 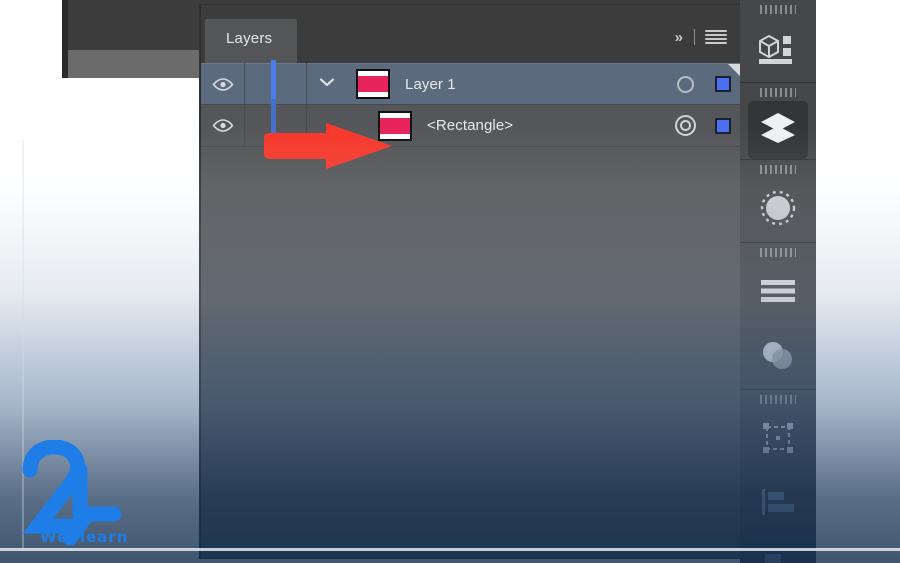 I want to click on transform-icon, so click(x=778, y=440).